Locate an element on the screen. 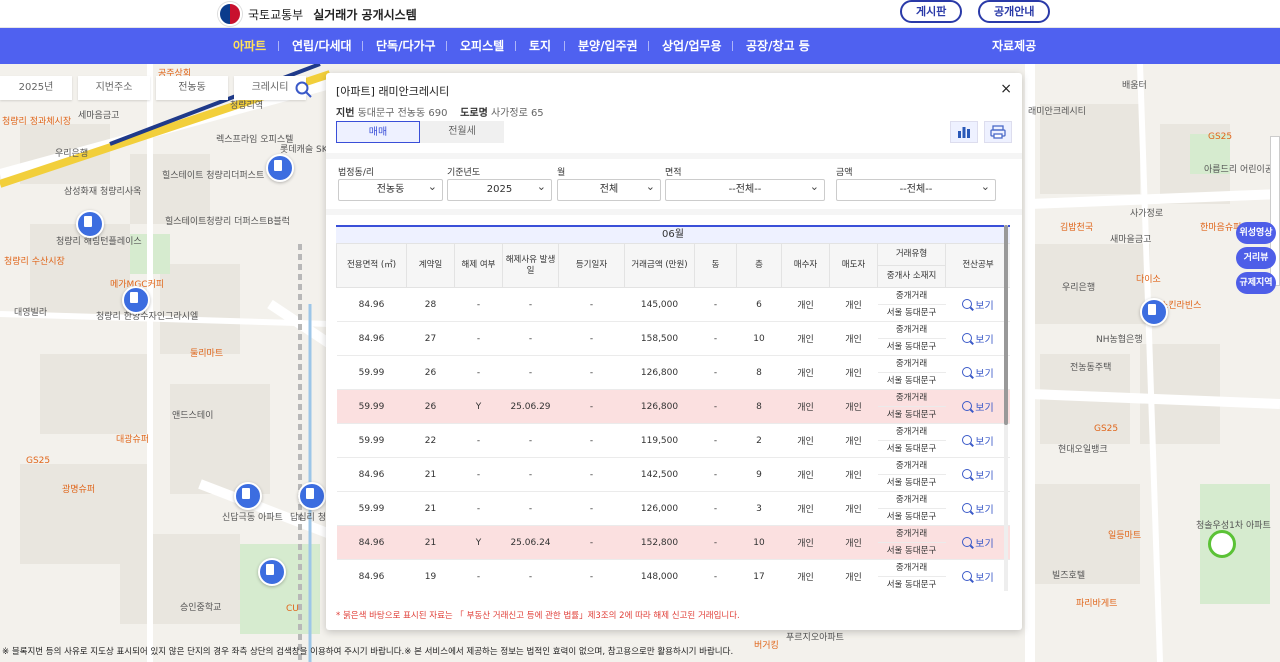  road-label: 도로명 is located at coordinates (474, 113).